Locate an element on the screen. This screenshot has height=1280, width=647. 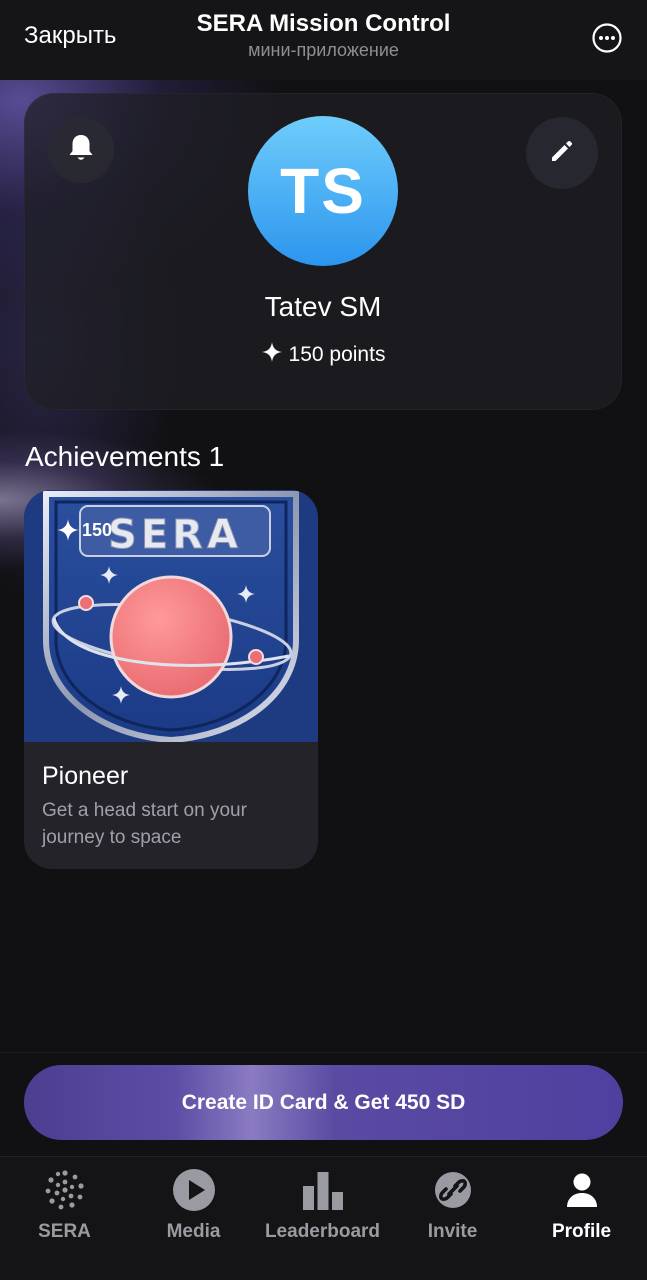
pencil-icon is located at coordinates (562, 153).